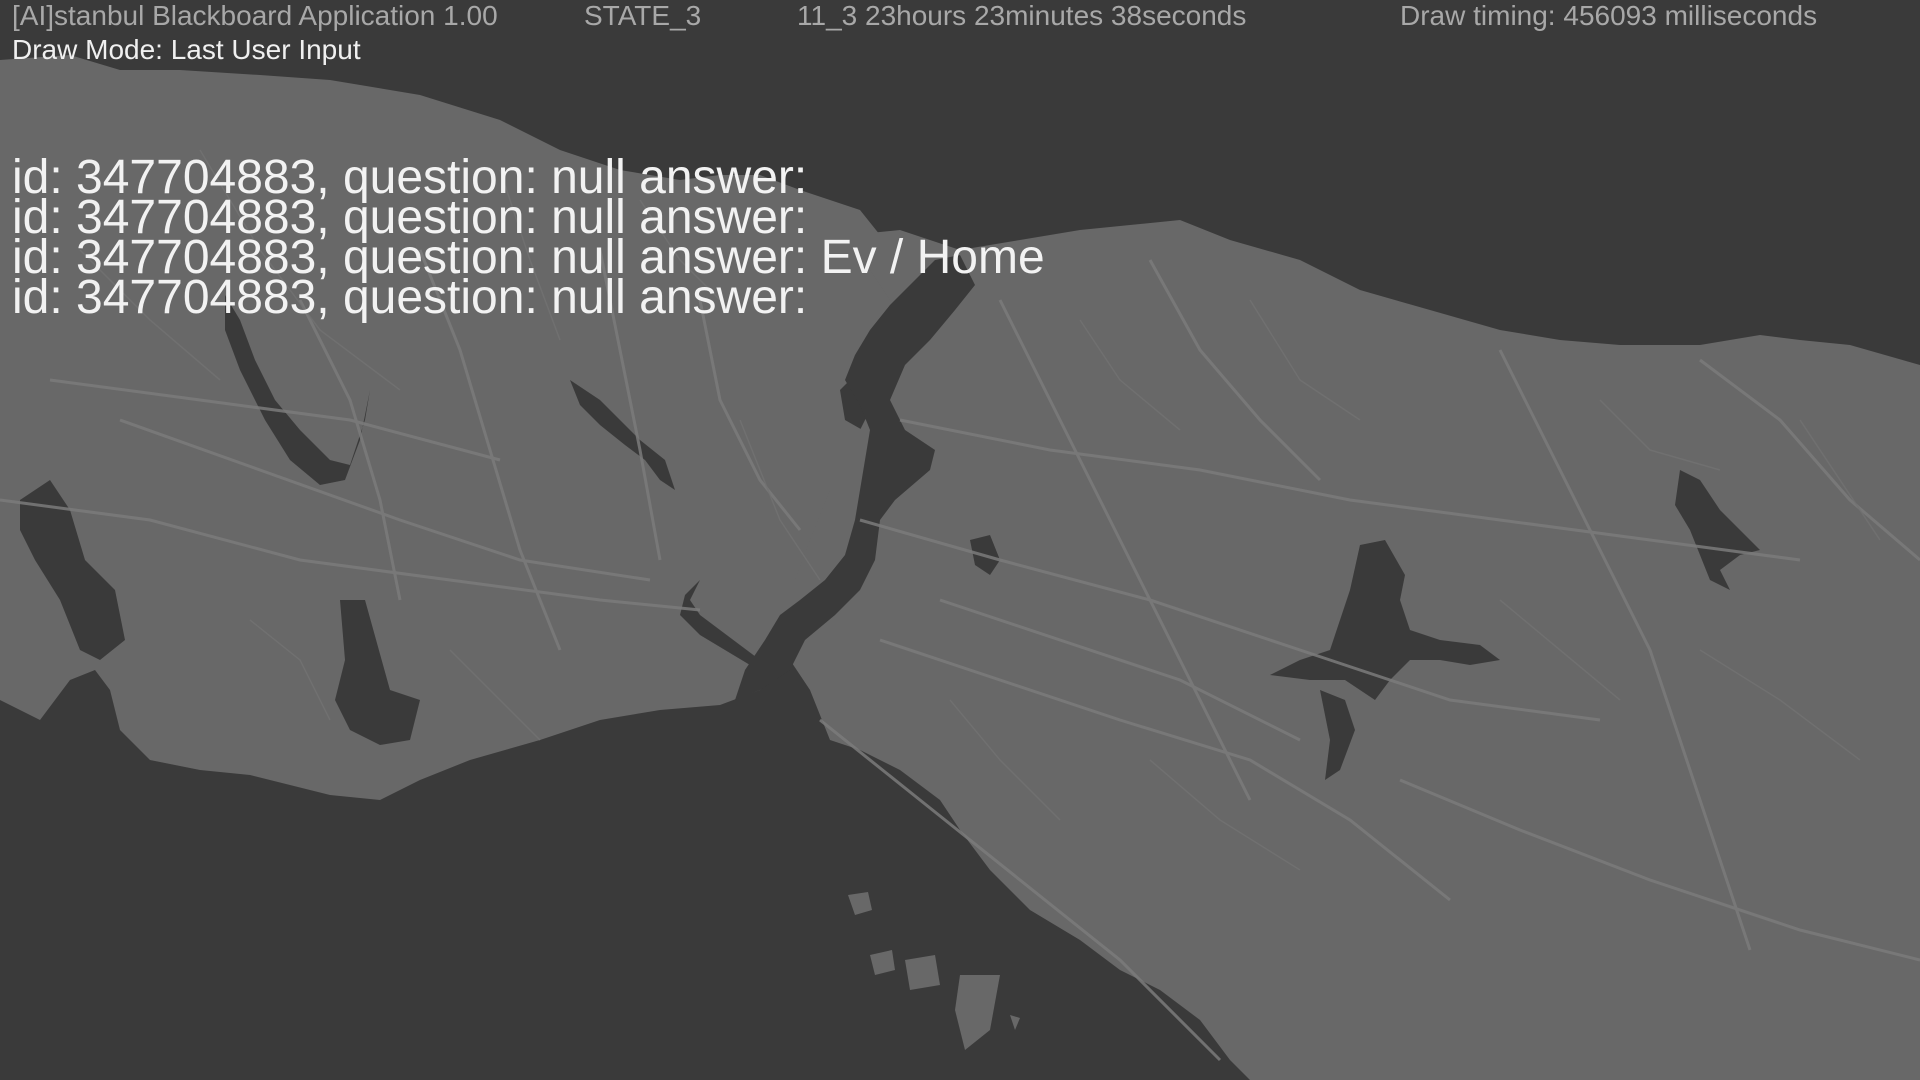 This screenshot has width=1920, height=1080. What do you see at coordinates (528, 239) in the screenshot?
I see `qa-log: id: 347704883, question: null answer` at bounding box center [528, 239].